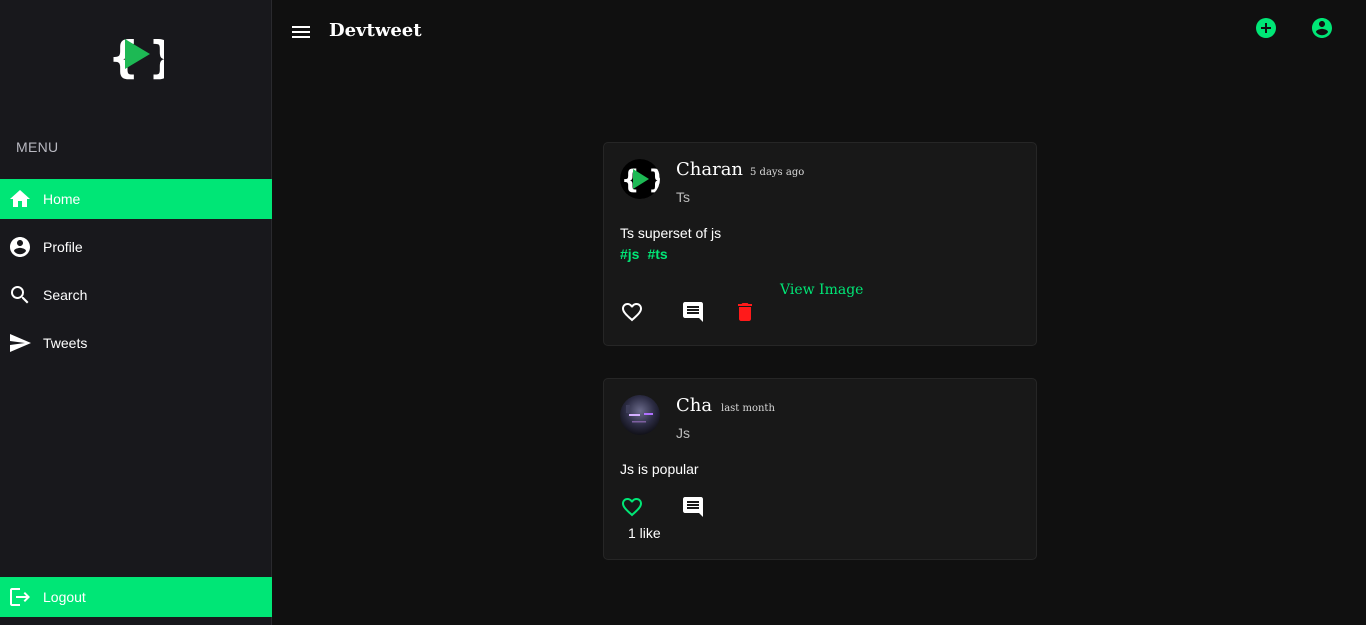 The width and height of the screenshot is (1366, 625). What do you see at coordinates (375, 30) in the screenshot?
I see `app-title: Devtweet` at bounding box center [375, 30].